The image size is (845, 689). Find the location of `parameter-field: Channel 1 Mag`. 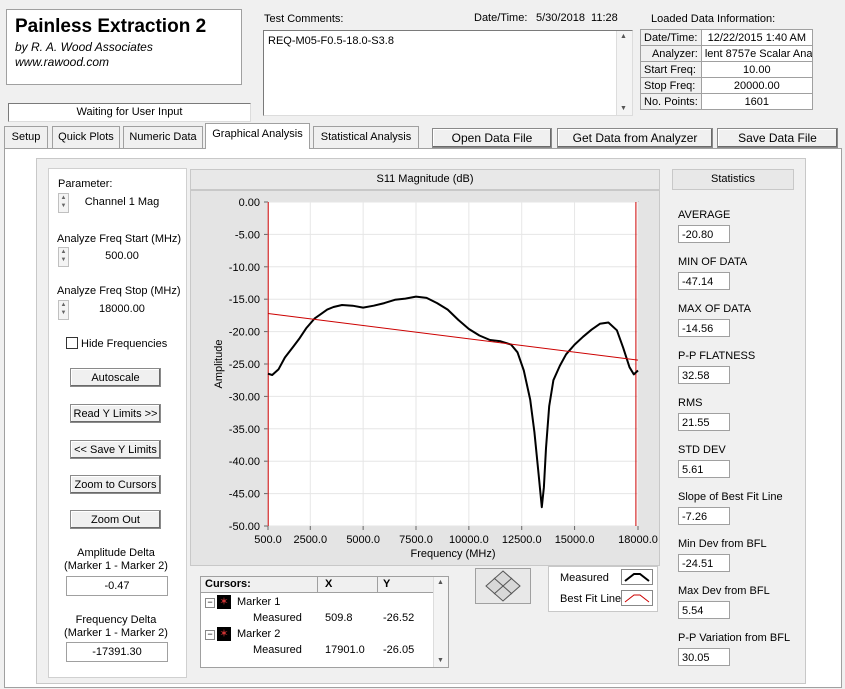

parameter-field: Channel 1 Mag is located at coordinates (122, 202).